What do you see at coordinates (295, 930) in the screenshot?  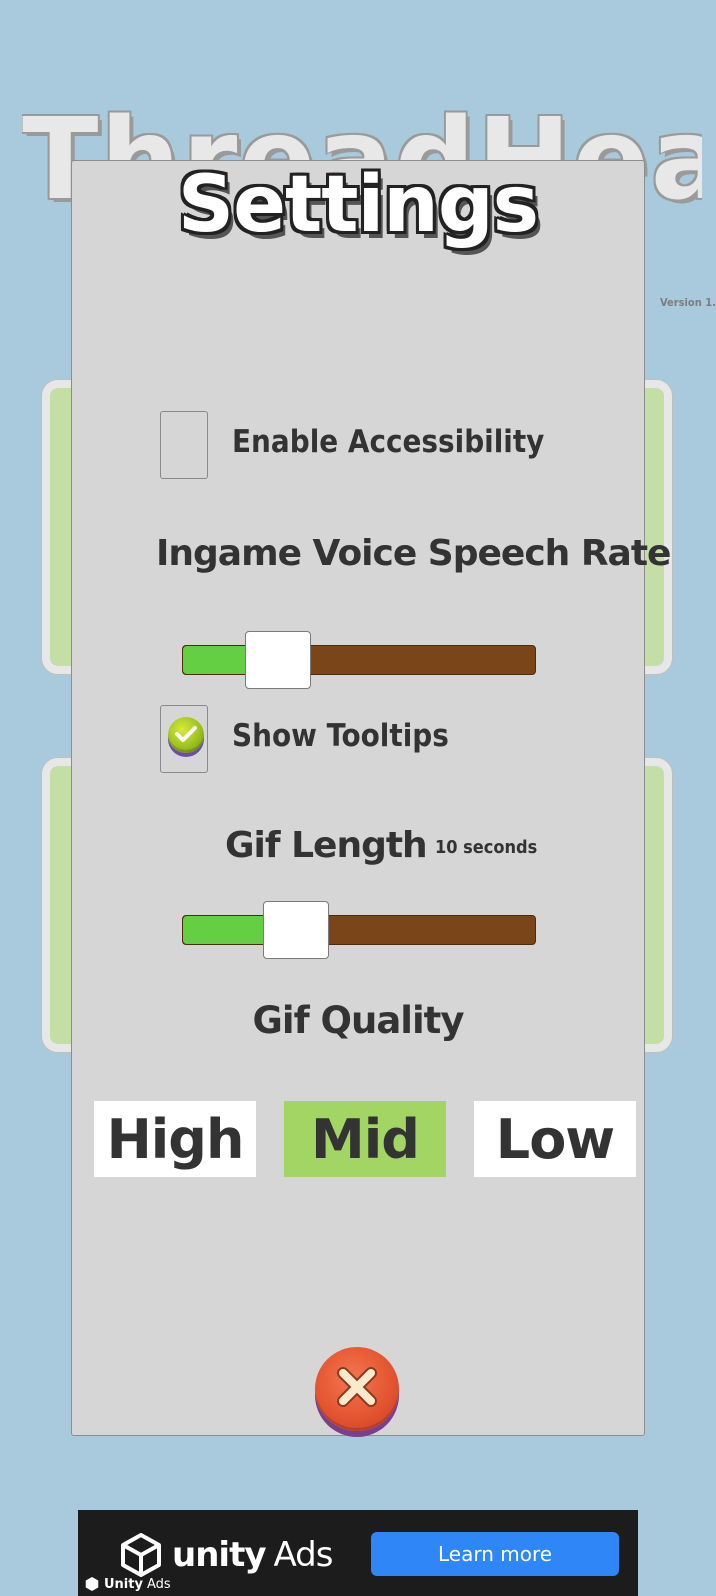 I see `gif-length-slider-handle` at bounding box center [295, 930].